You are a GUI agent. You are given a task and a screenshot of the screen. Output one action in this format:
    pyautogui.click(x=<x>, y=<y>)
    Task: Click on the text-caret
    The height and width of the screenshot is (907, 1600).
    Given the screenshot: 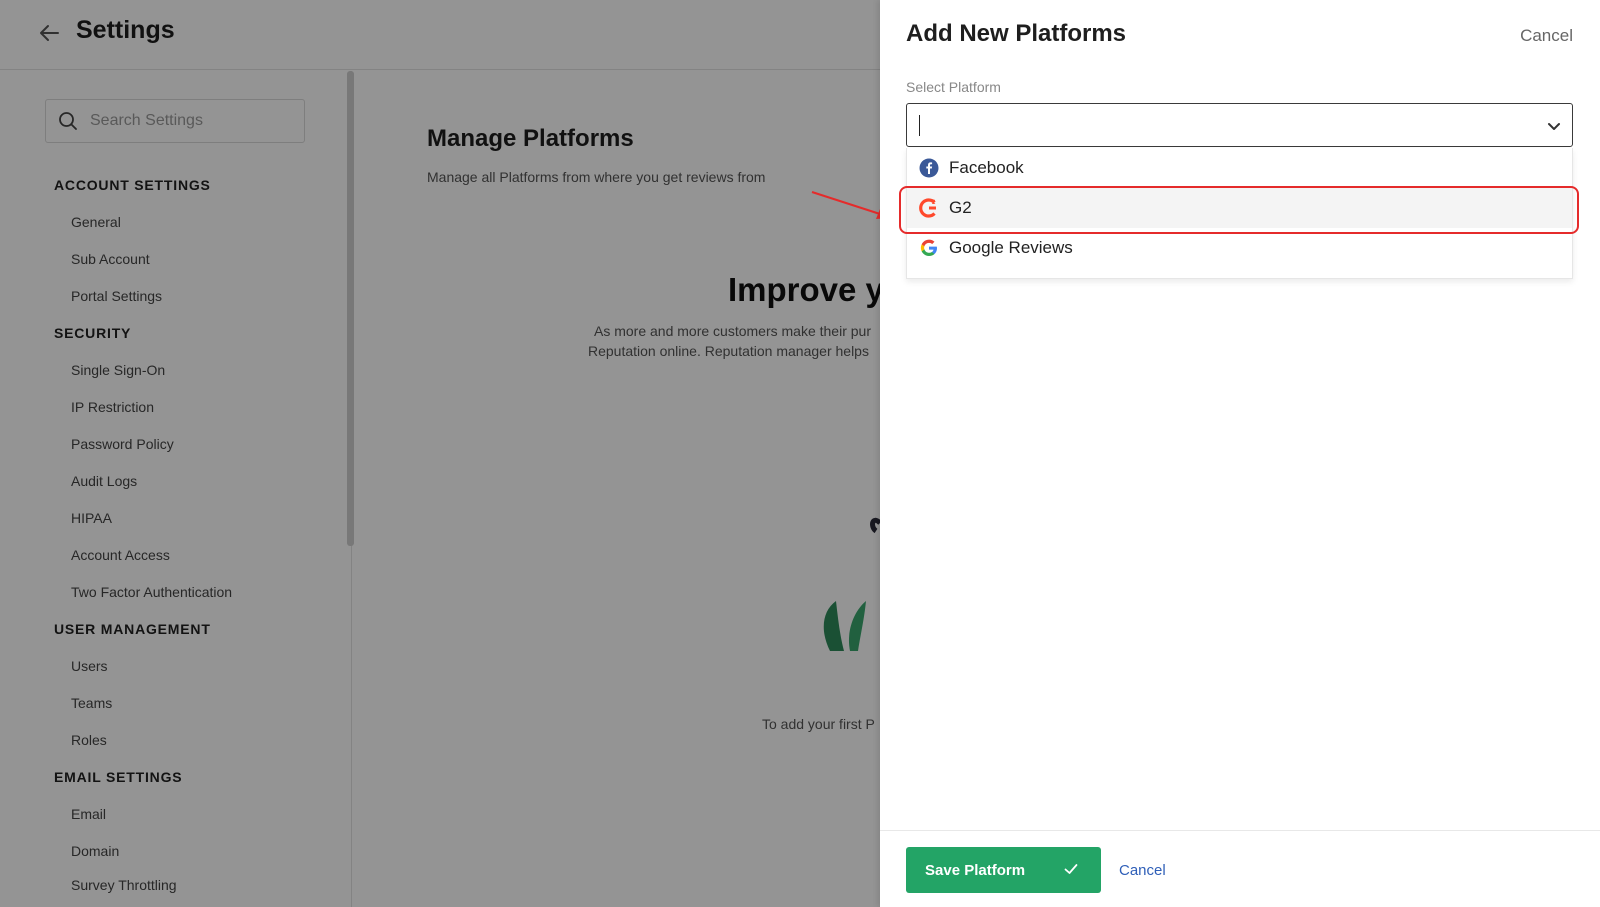 What is the action you would take?
    pyautogui.click(x=919, y=125)
    